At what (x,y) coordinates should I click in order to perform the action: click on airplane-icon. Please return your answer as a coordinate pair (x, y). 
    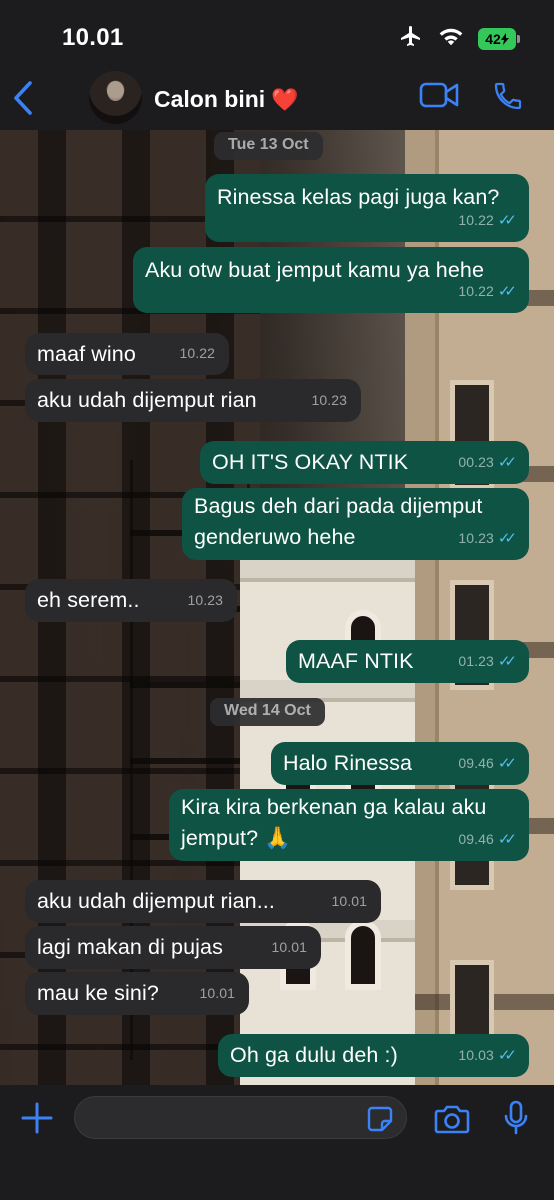
    Looking at the image, I should click on (411, 38).